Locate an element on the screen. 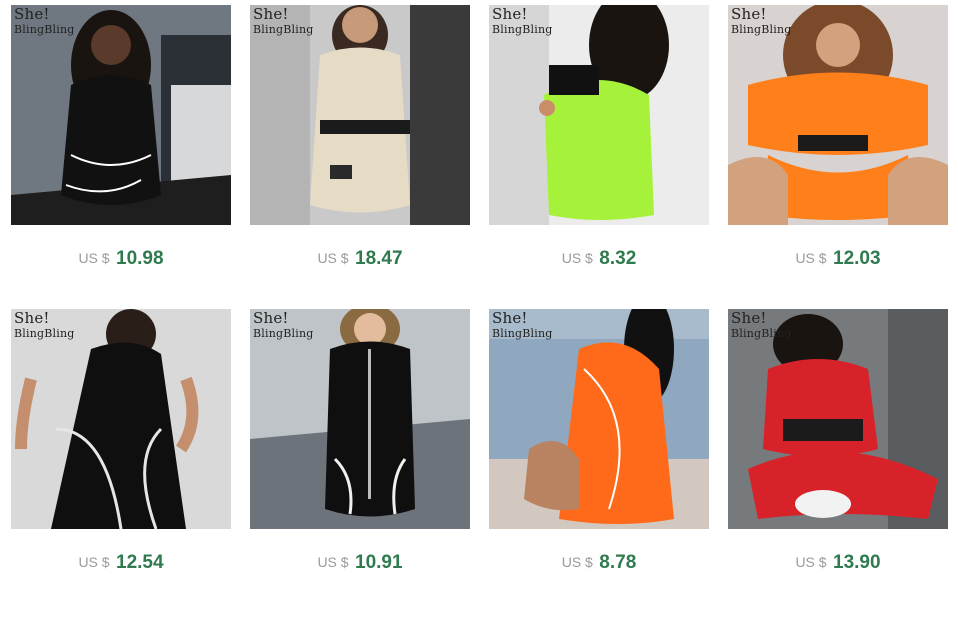  price-label: US $ 13.90 is located at coordinates (838, 563).